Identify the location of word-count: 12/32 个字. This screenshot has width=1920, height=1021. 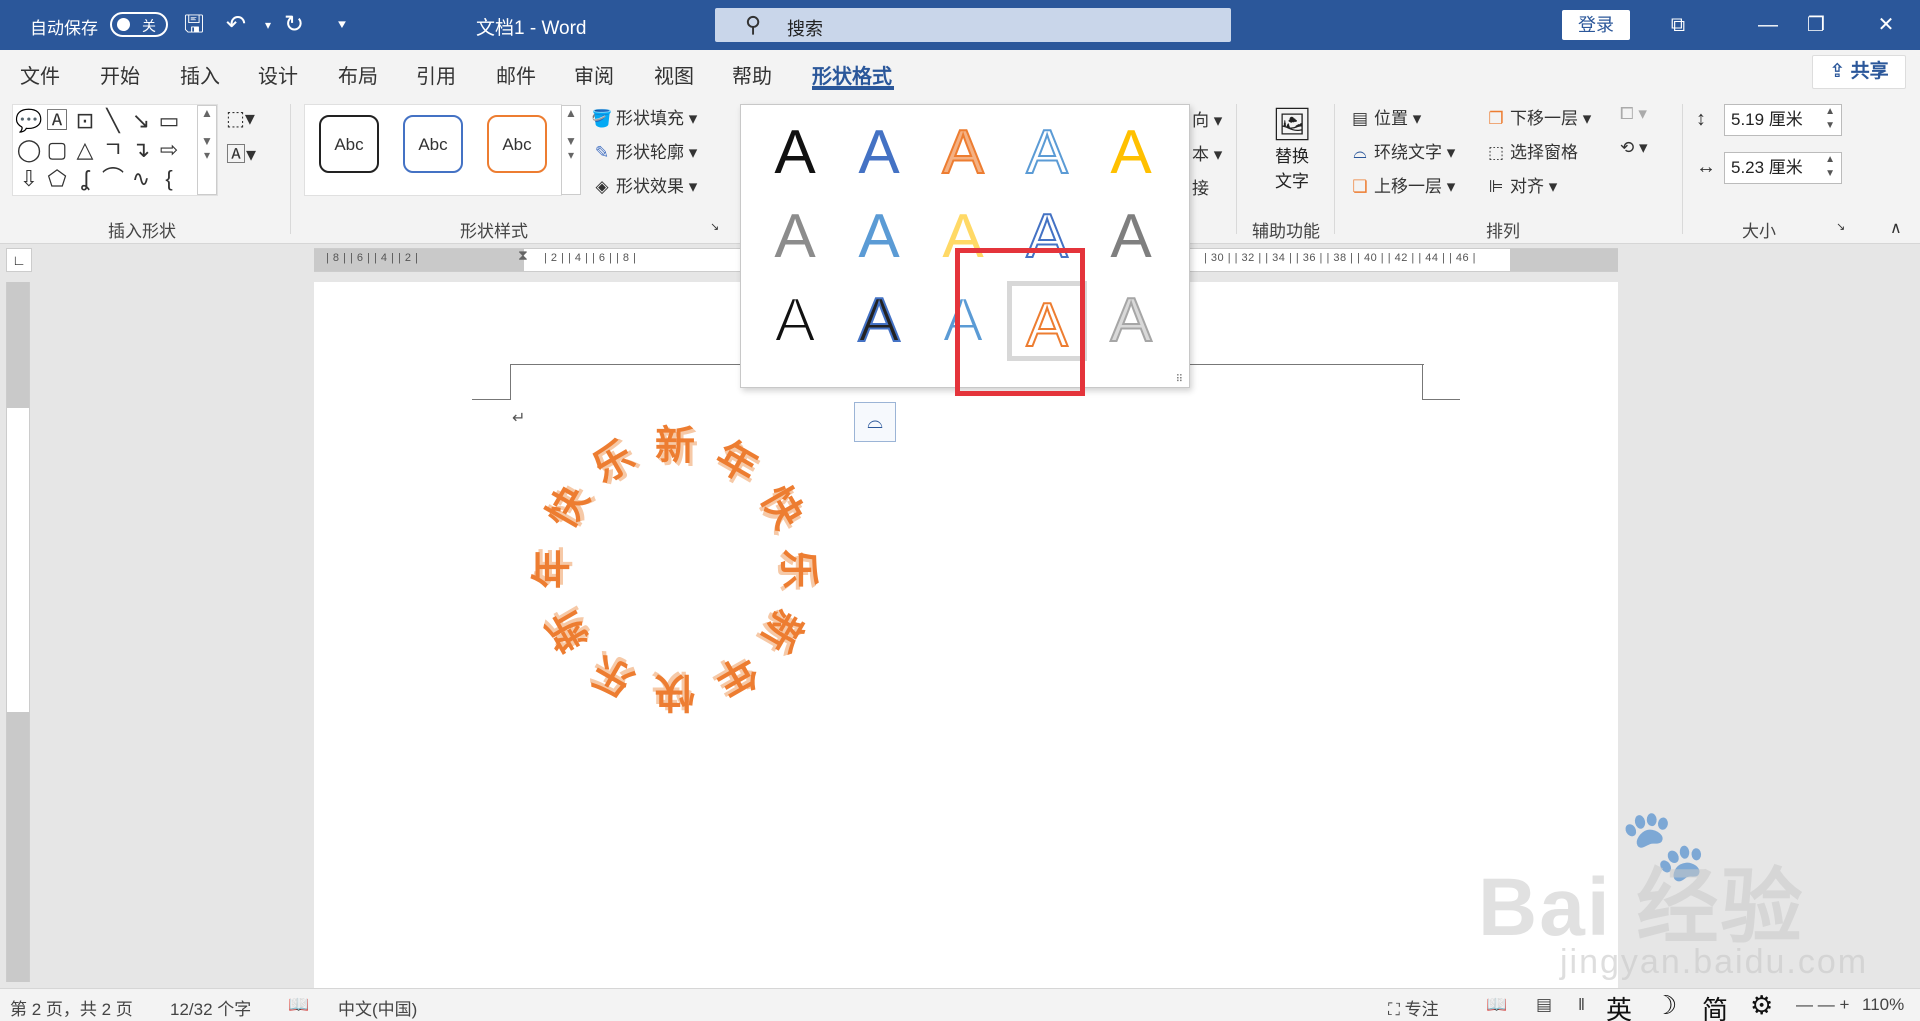
(210, 1007).